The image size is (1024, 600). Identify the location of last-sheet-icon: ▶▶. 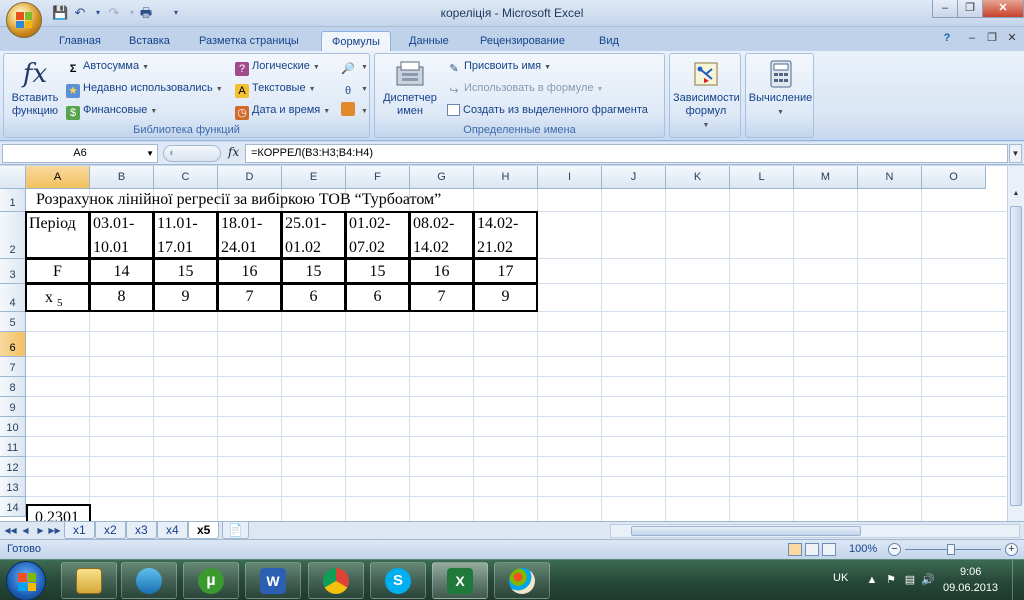
(54, 531).